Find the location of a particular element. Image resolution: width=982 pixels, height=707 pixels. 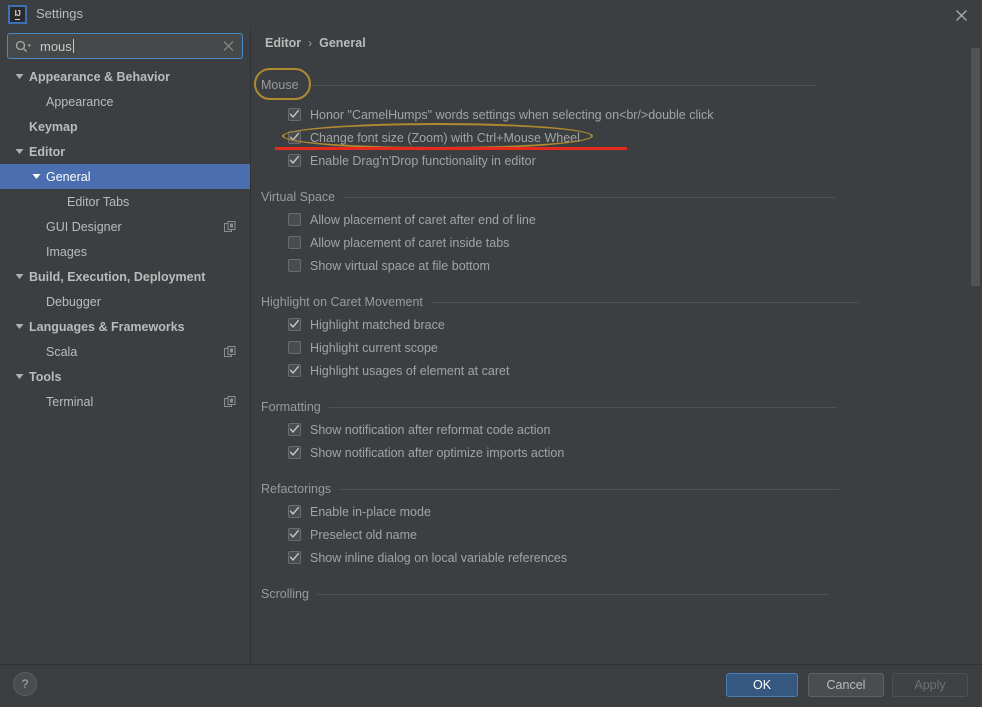

group-title: Refactorings is located at coordinates (296, 489).